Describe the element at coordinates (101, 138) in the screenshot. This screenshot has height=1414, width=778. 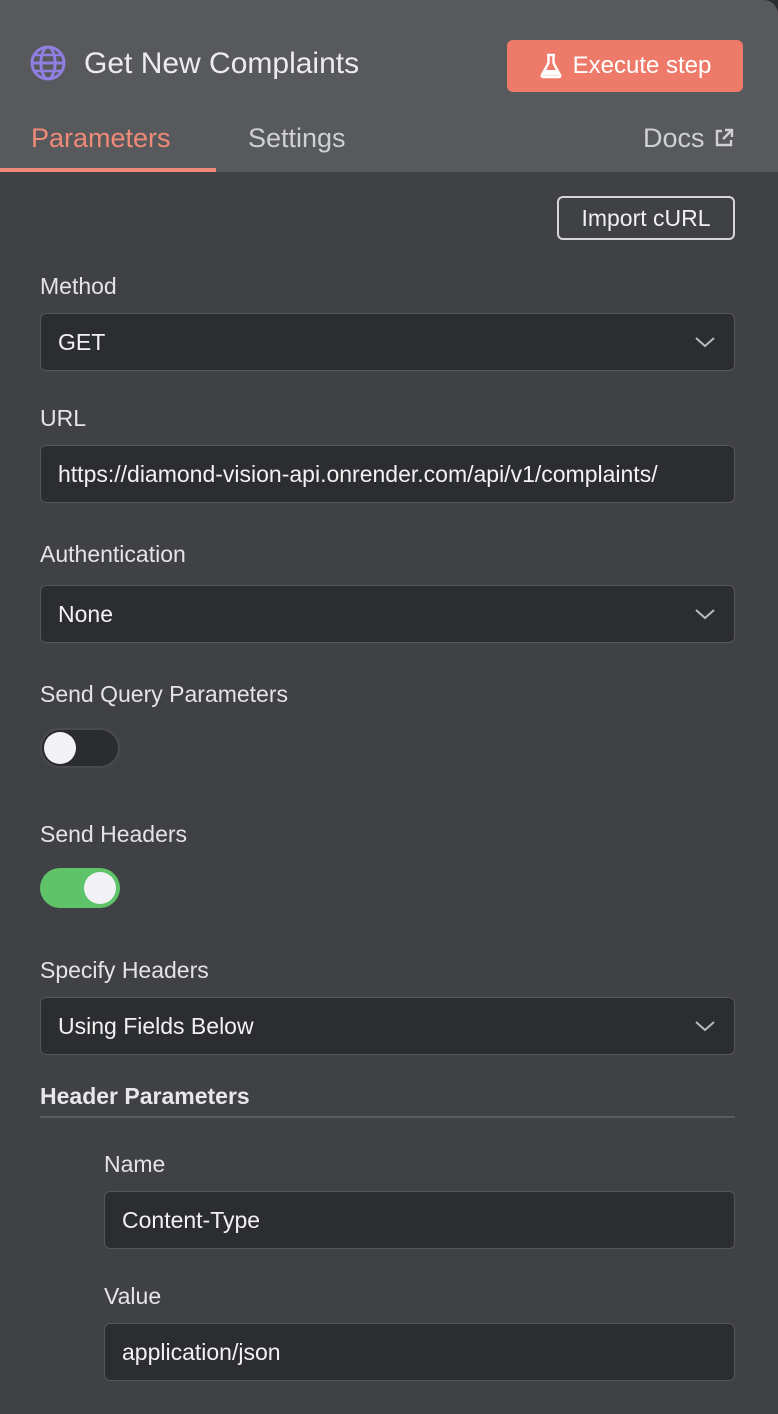
I see `tab-parameters: Parameters` at that location.